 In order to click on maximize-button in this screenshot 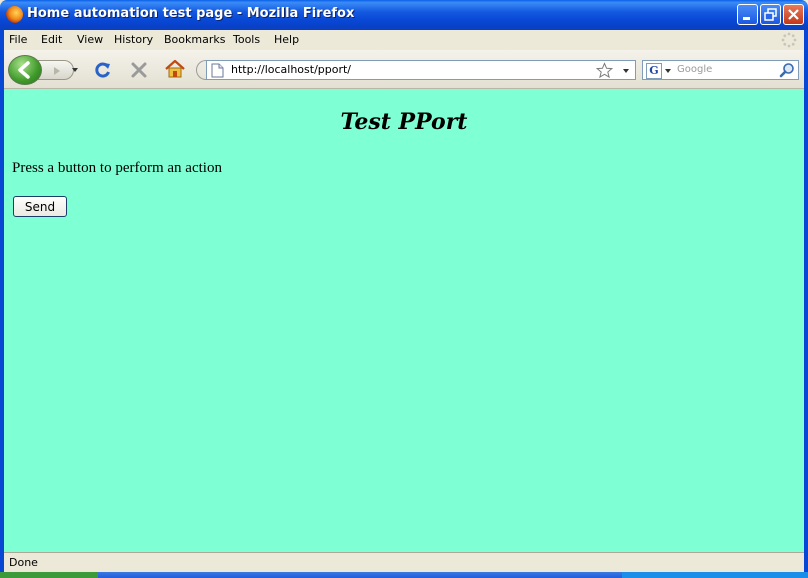, I will do `click(770, 14)`.